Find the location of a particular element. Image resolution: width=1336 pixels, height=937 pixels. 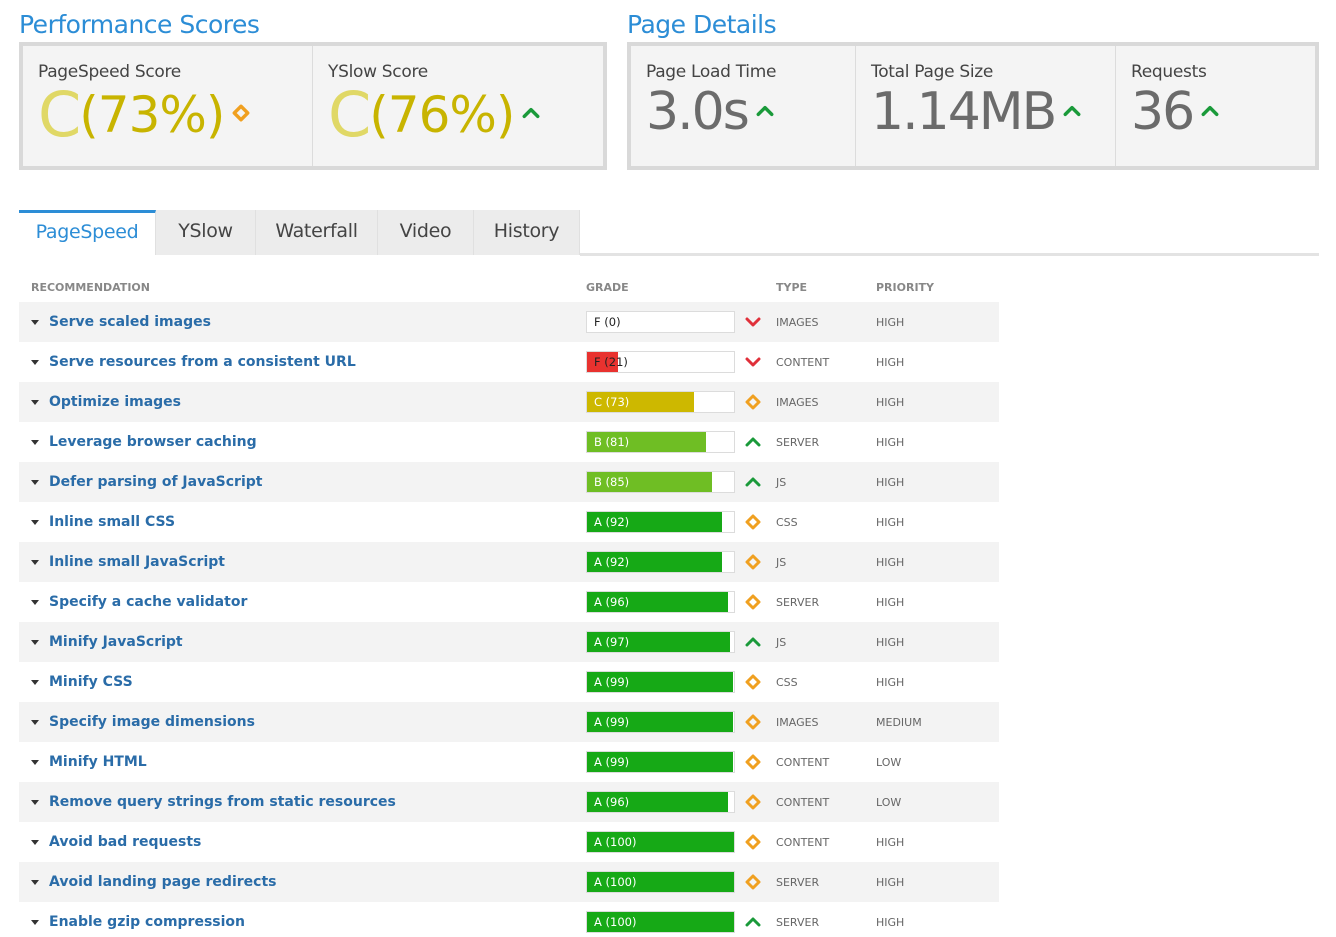

recommendation-label: Specify image dimensions is located at coordinates (152, 722).